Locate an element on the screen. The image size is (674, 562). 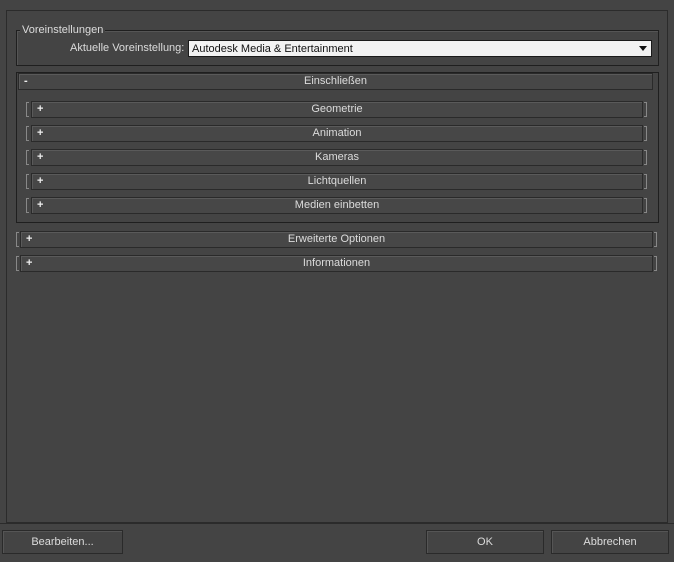
rollout-cameras-label: Kameras is located at coordinates (337, 157).